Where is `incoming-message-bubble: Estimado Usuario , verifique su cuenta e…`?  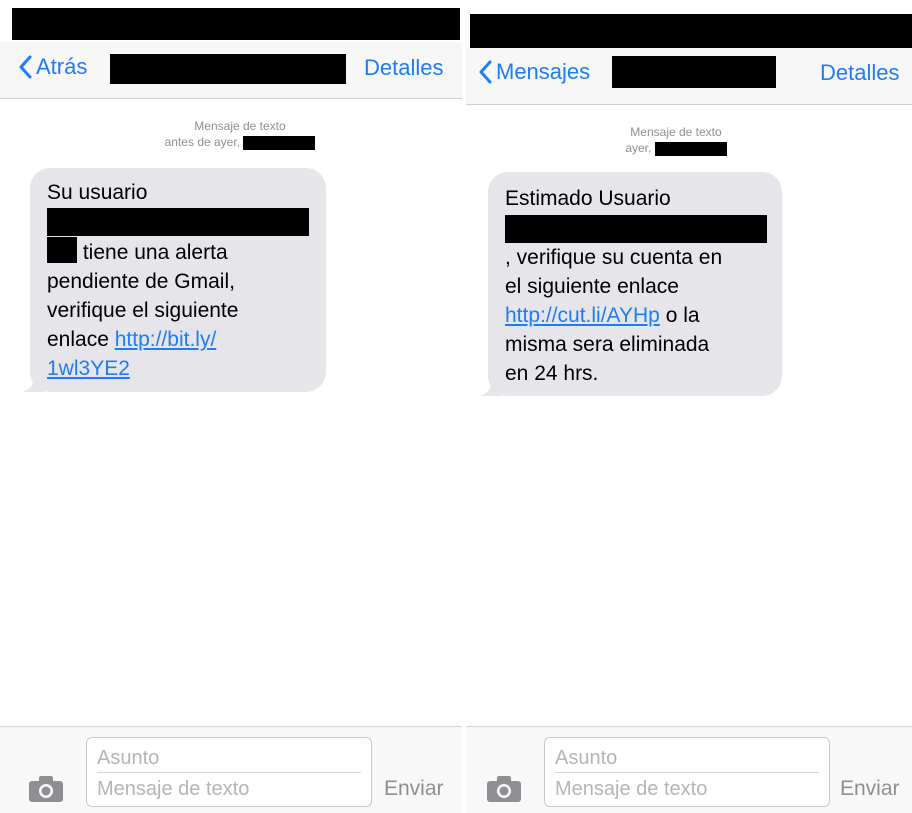 incoming-message-bubble: Estimado Usuario , verifique su cuenta e… is located at coordinates (631, 284).